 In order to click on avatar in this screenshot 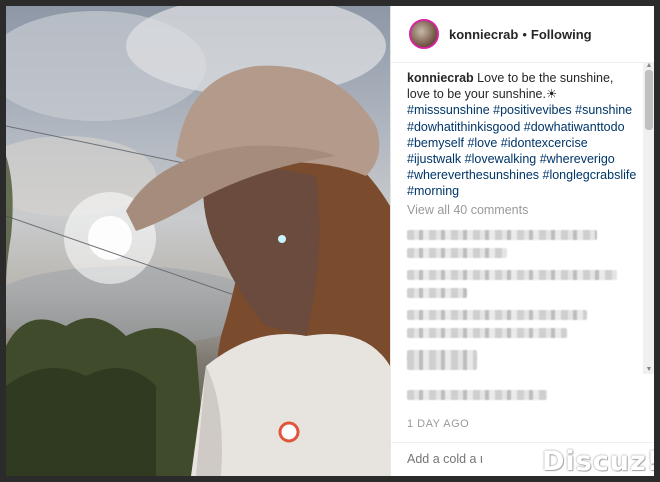, I will do `click(424, 34)`.